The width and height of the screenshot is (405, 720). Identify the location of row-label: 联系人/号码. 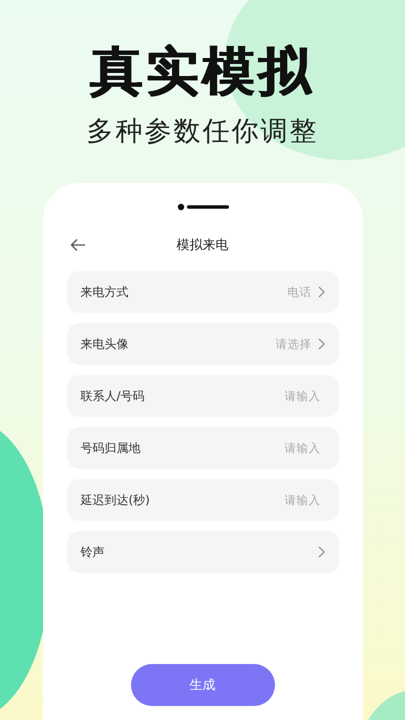
(112, 396).